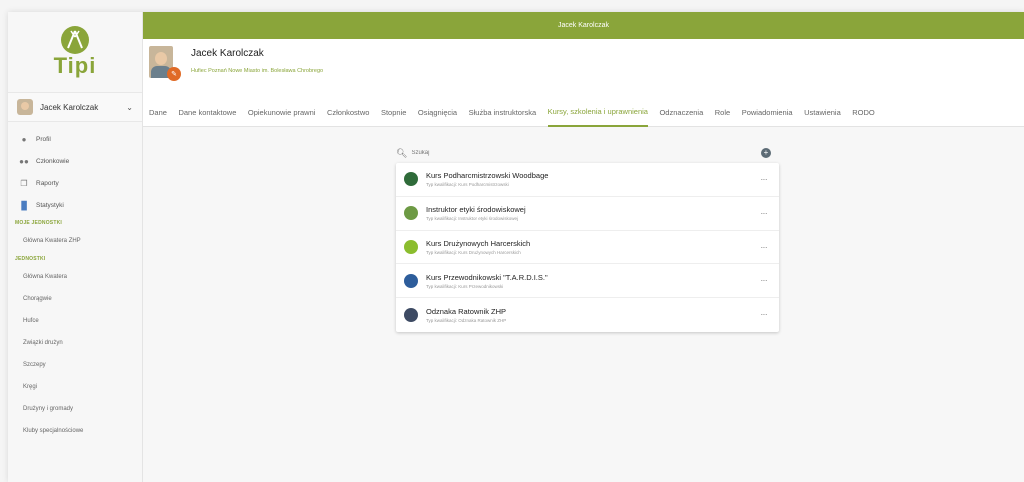  I want to click on tab-7: Kursy, szkolenia i uprawnienia, so click(597, 113).